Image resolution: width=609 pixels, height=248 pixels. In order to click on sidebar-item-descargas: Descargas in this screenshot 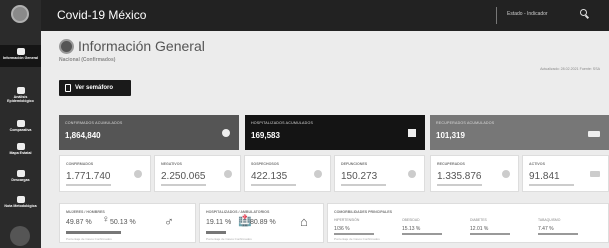, I will do `click(20, 176)`.